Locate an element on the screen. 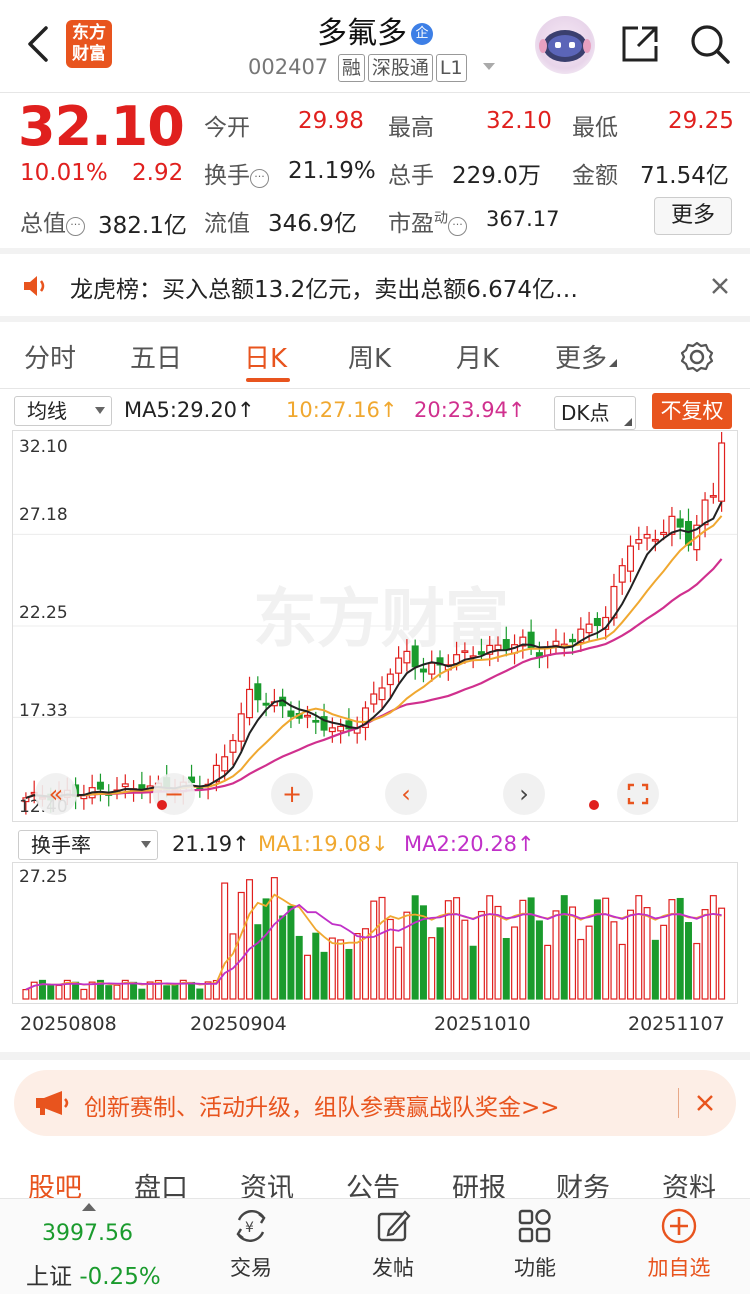  zoom-in-button: + is located at coordinates (292, 794).